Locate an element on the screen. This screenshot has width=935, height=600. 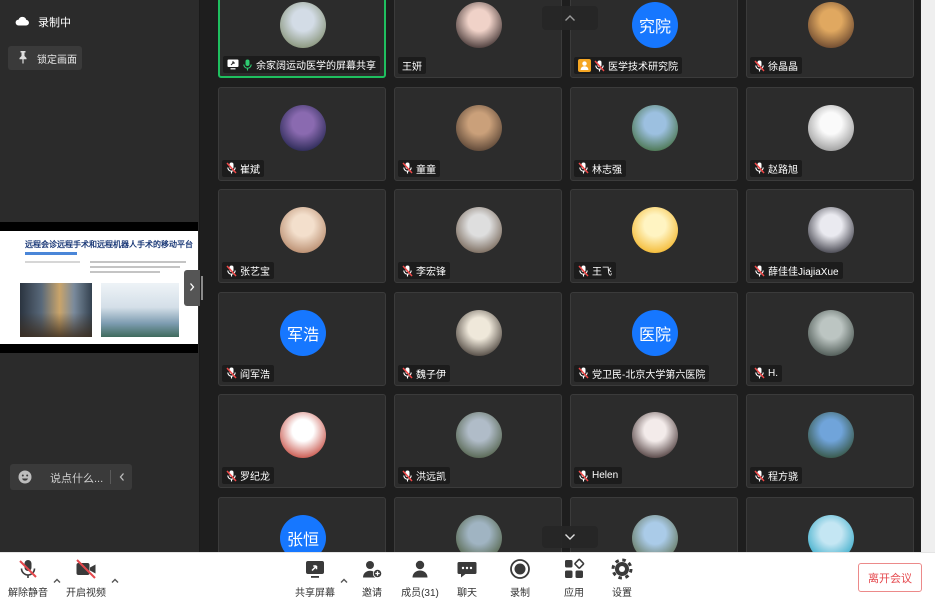
panel-resize-handle is located at coordinates (202, 288).